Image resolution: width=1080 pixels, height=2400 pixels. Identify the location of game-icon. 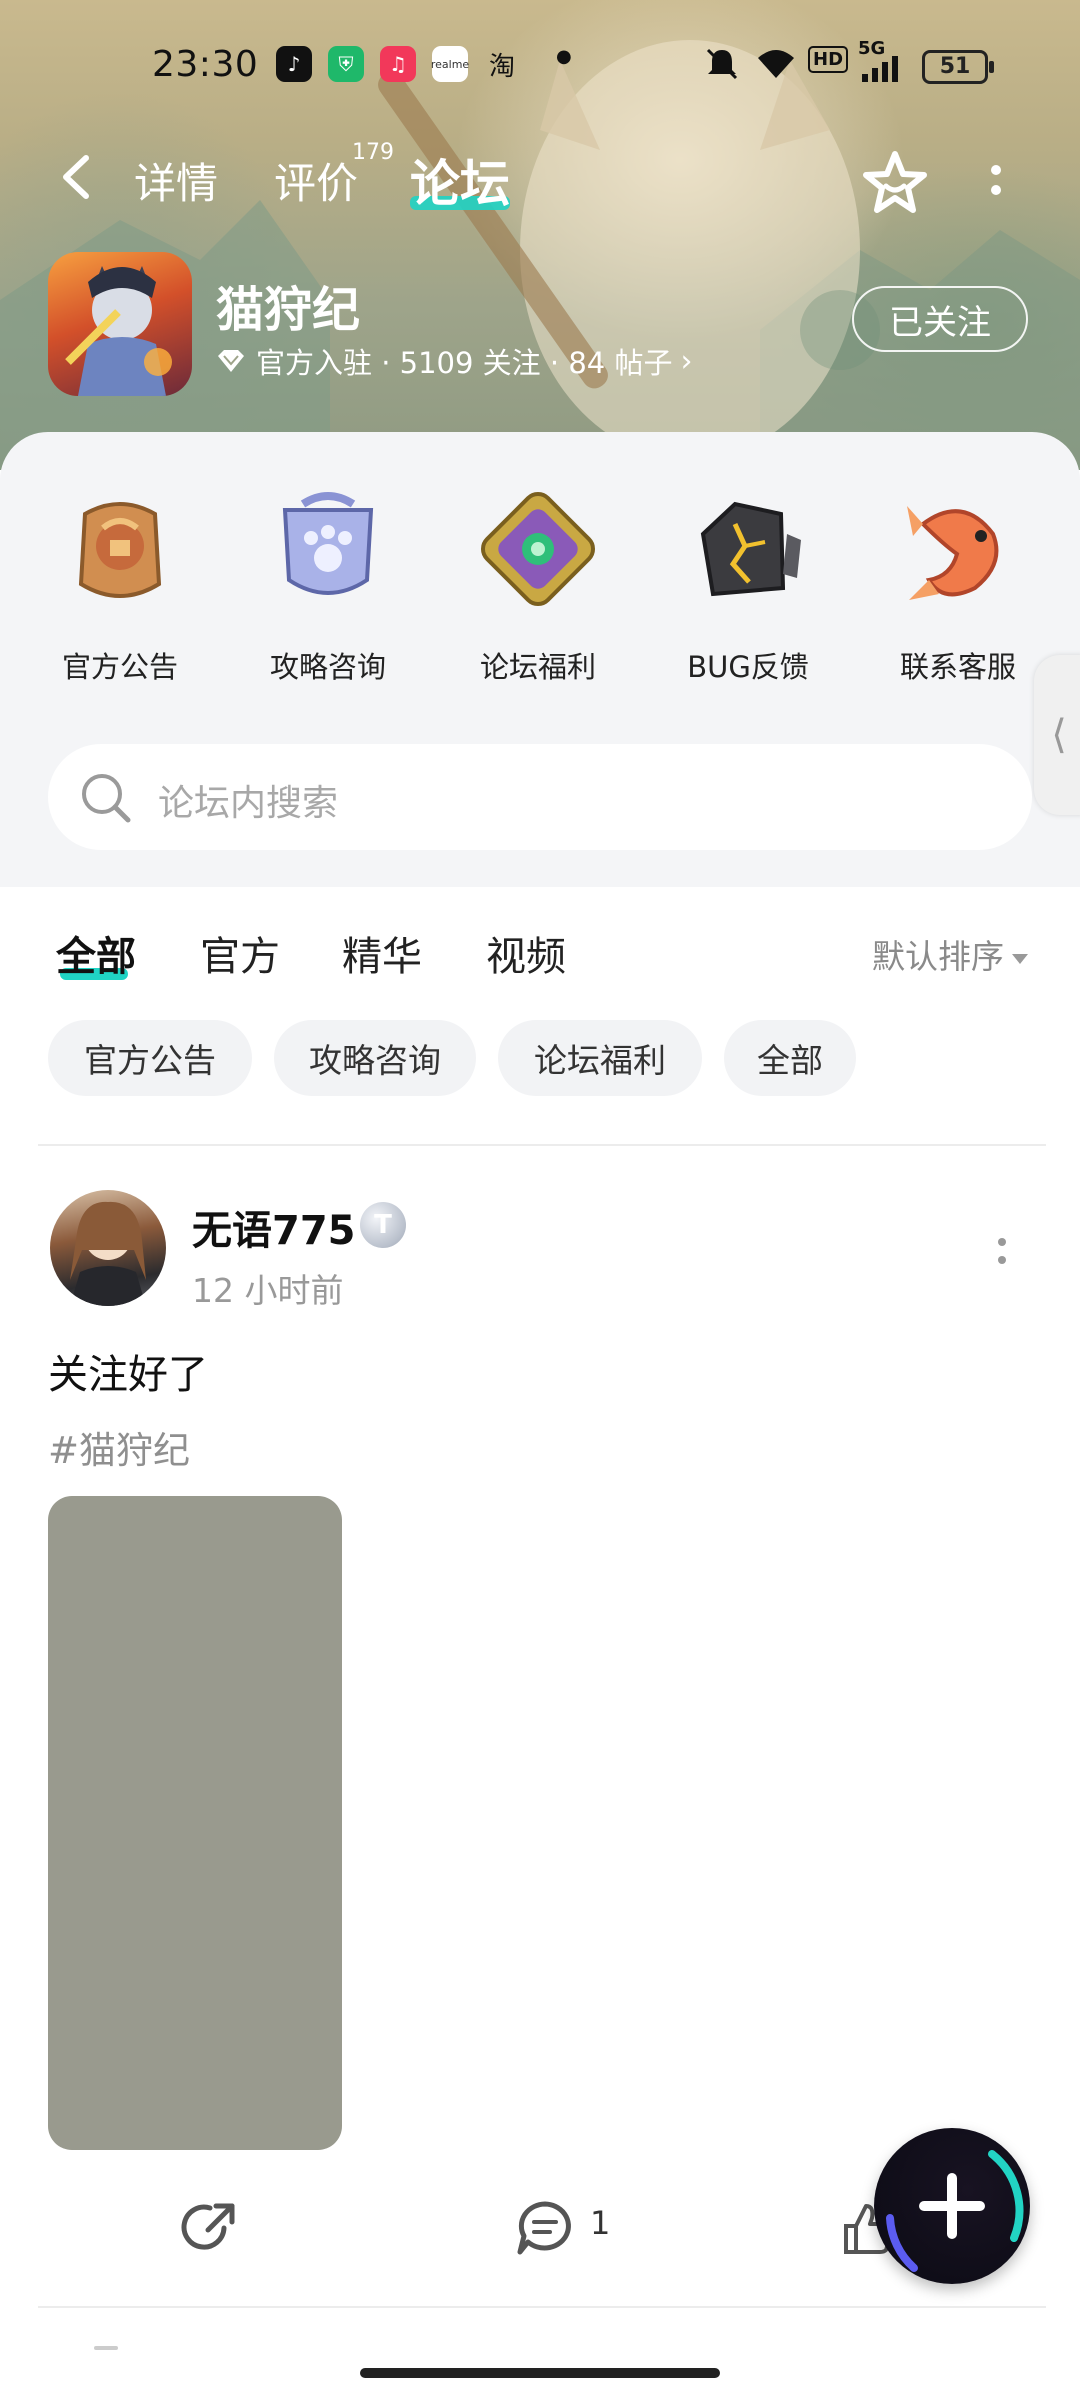
(120, 324).